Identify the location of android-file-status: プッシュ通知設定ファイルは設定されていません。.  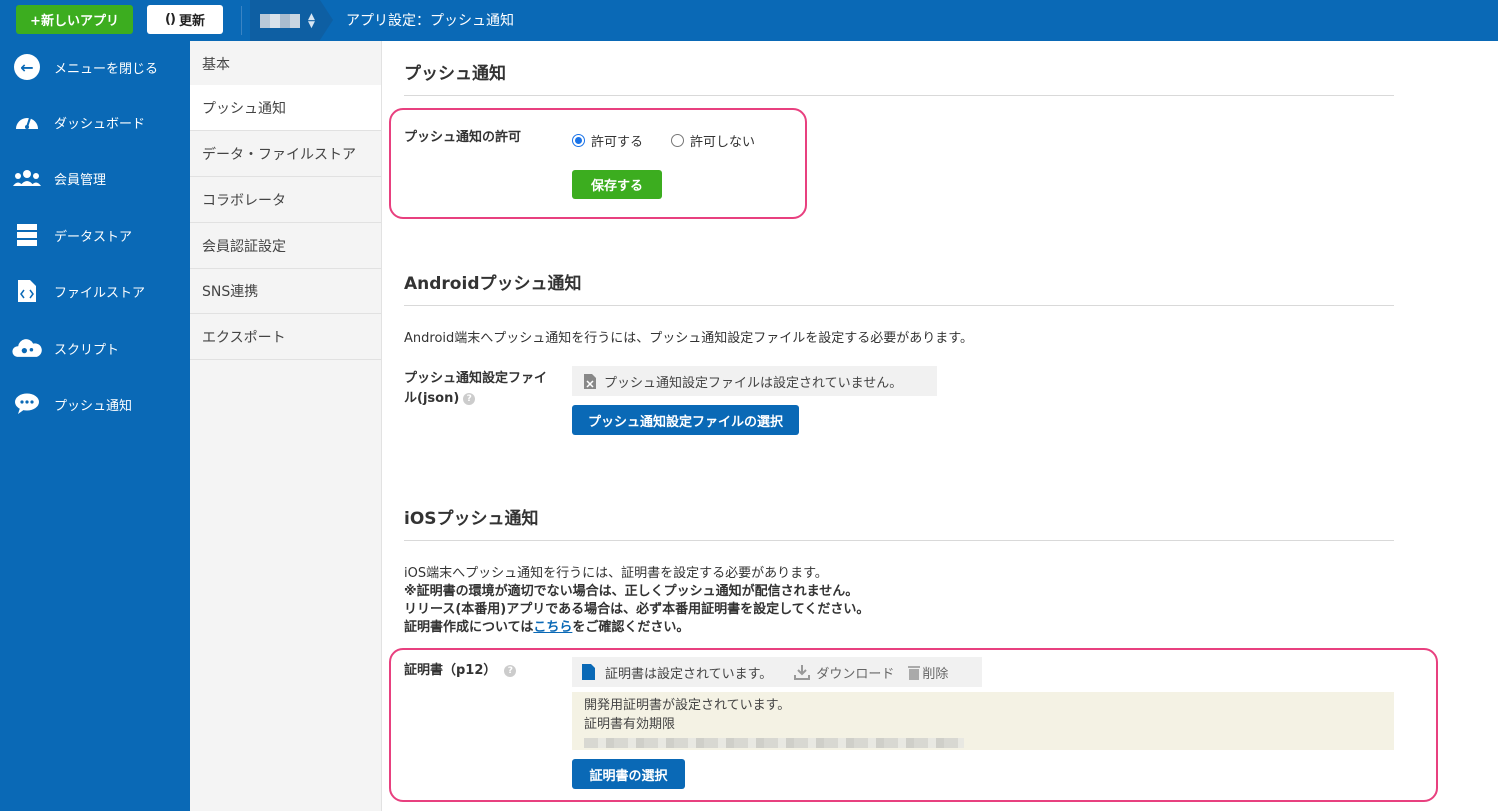
(754, 381).